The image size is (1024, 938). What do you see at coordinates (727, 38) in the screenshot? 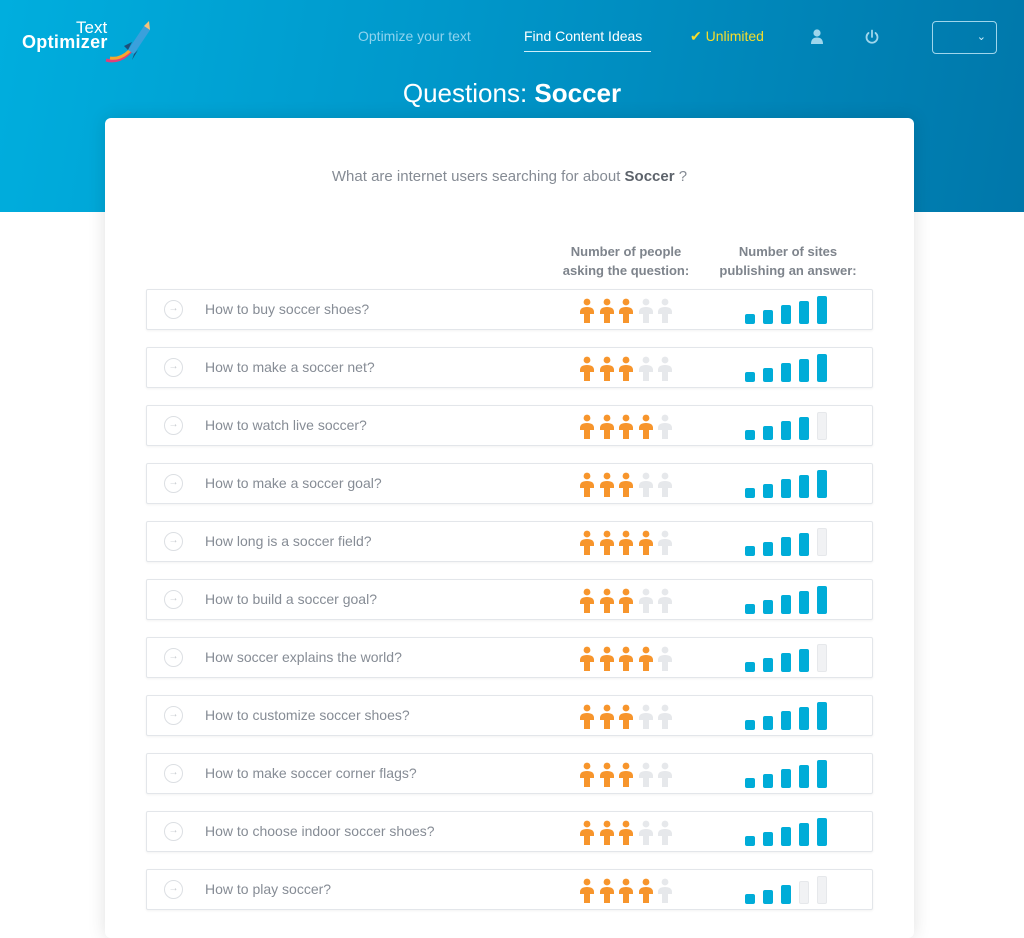
I see `nav-unlimited-plan: ✔ Unlimited` at bounding box center [727, 38].